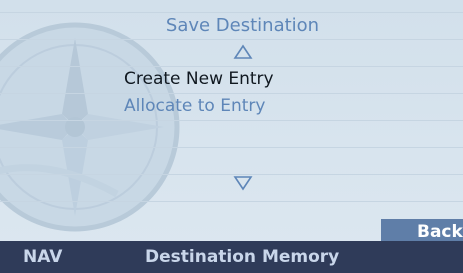  I want to click on screen-title: Destination Memory, so click(242, 257).